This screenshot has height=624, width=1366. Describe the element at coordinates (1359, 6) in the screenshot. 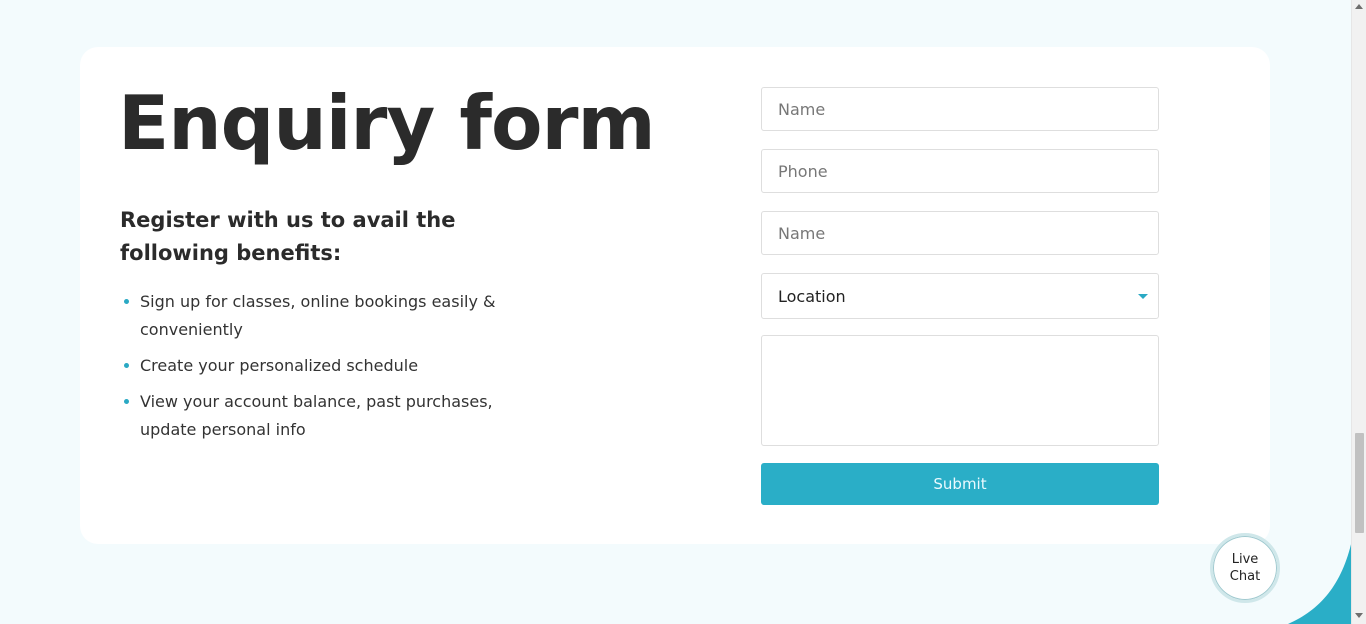

I see `scroll-up-arrow-icon` at that location.